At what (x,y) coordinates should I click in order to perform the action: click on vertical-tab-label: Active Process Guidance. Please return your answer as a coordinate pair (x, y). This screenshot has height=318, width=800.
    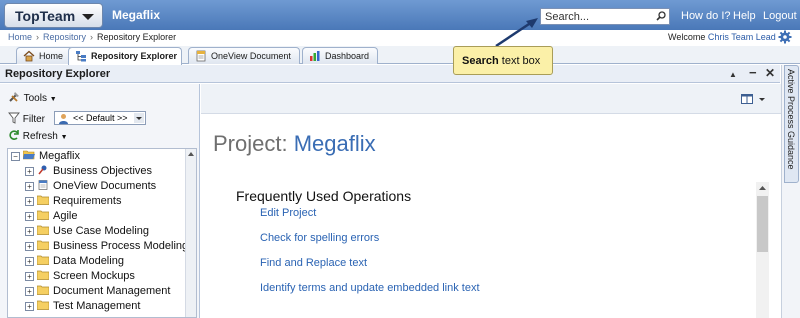
    Looking at the image, I should click on (791, 119).